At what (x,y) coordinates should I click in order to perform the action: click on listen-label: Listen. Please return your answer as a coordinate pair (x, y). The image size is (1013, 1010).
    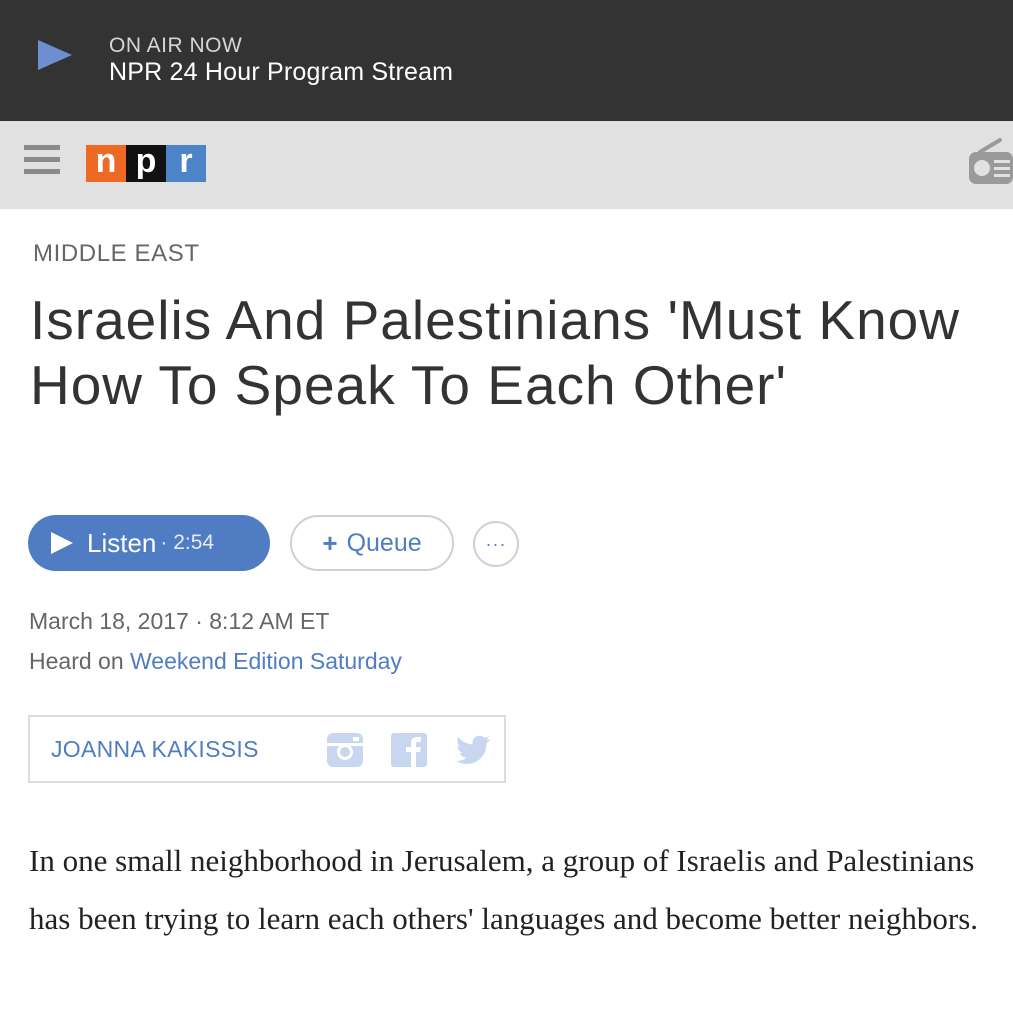
    Looking at the image, I should click on (122, 542).